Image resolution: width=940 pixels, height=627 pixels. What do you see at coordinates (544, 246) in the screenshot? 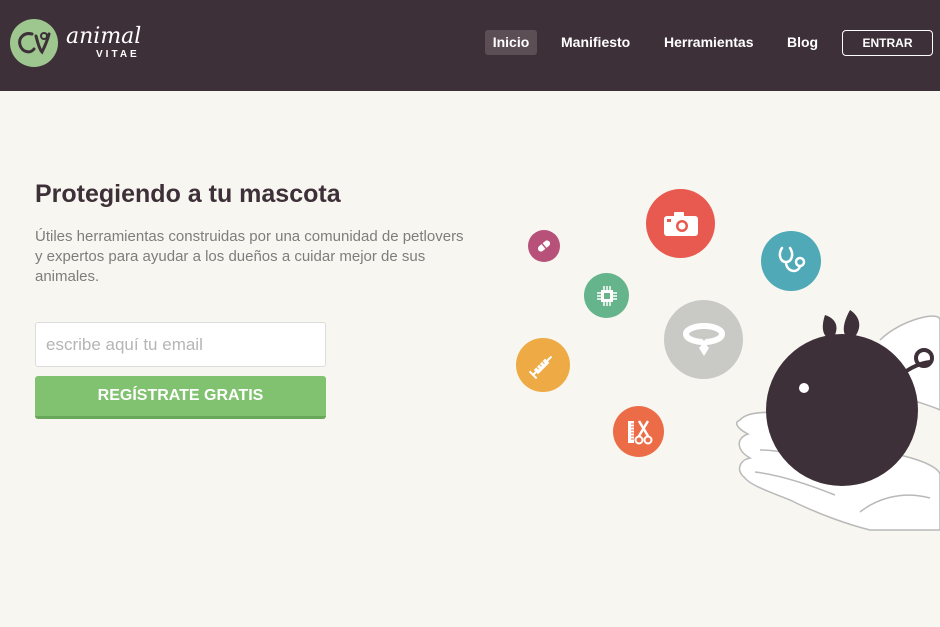
I see `pill-icon` at bounding box center [544, 246].